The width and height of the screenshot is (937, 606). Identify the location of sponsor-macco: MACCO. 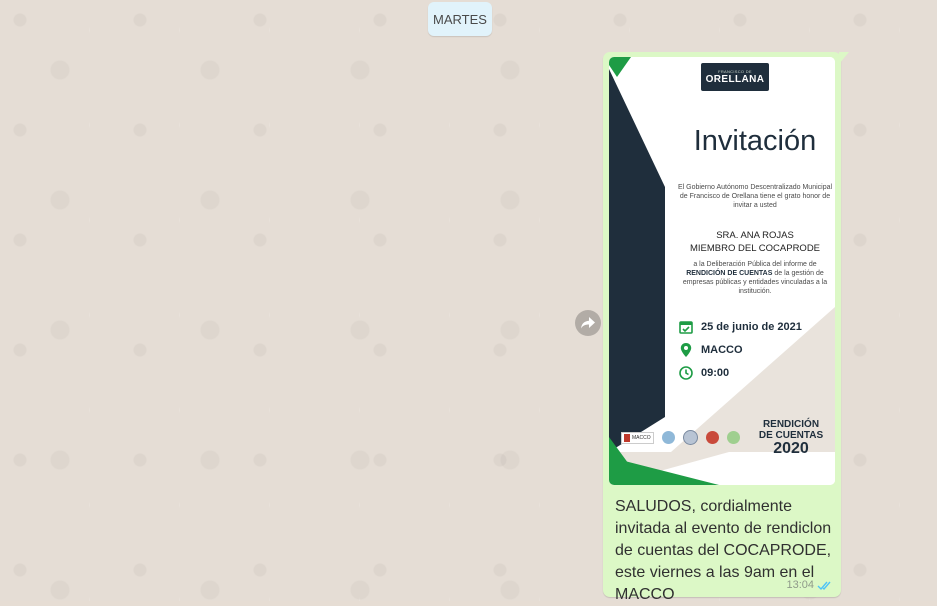
(641, 437).